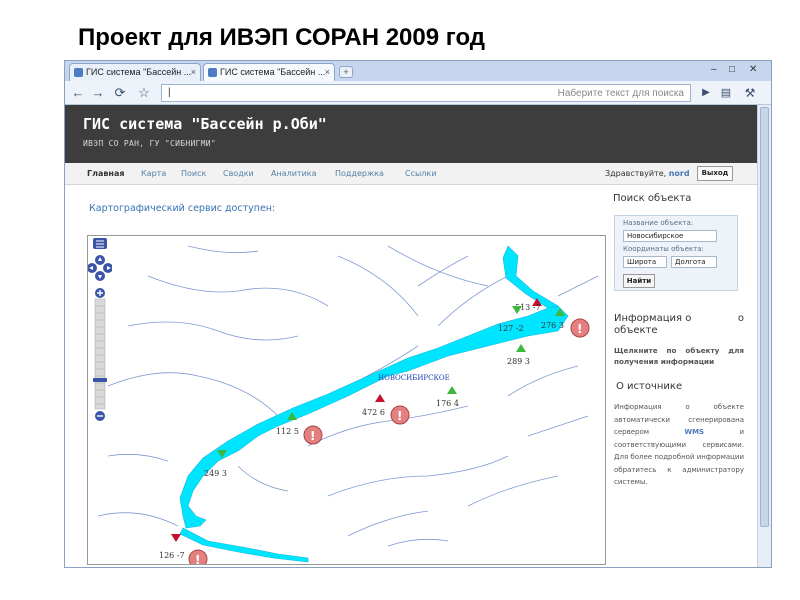  What do you see at coordinates (182, 208) in the screenshot?
I see `map-service-status: Картографический сервис доступен:` at bounding box center [182, 208].